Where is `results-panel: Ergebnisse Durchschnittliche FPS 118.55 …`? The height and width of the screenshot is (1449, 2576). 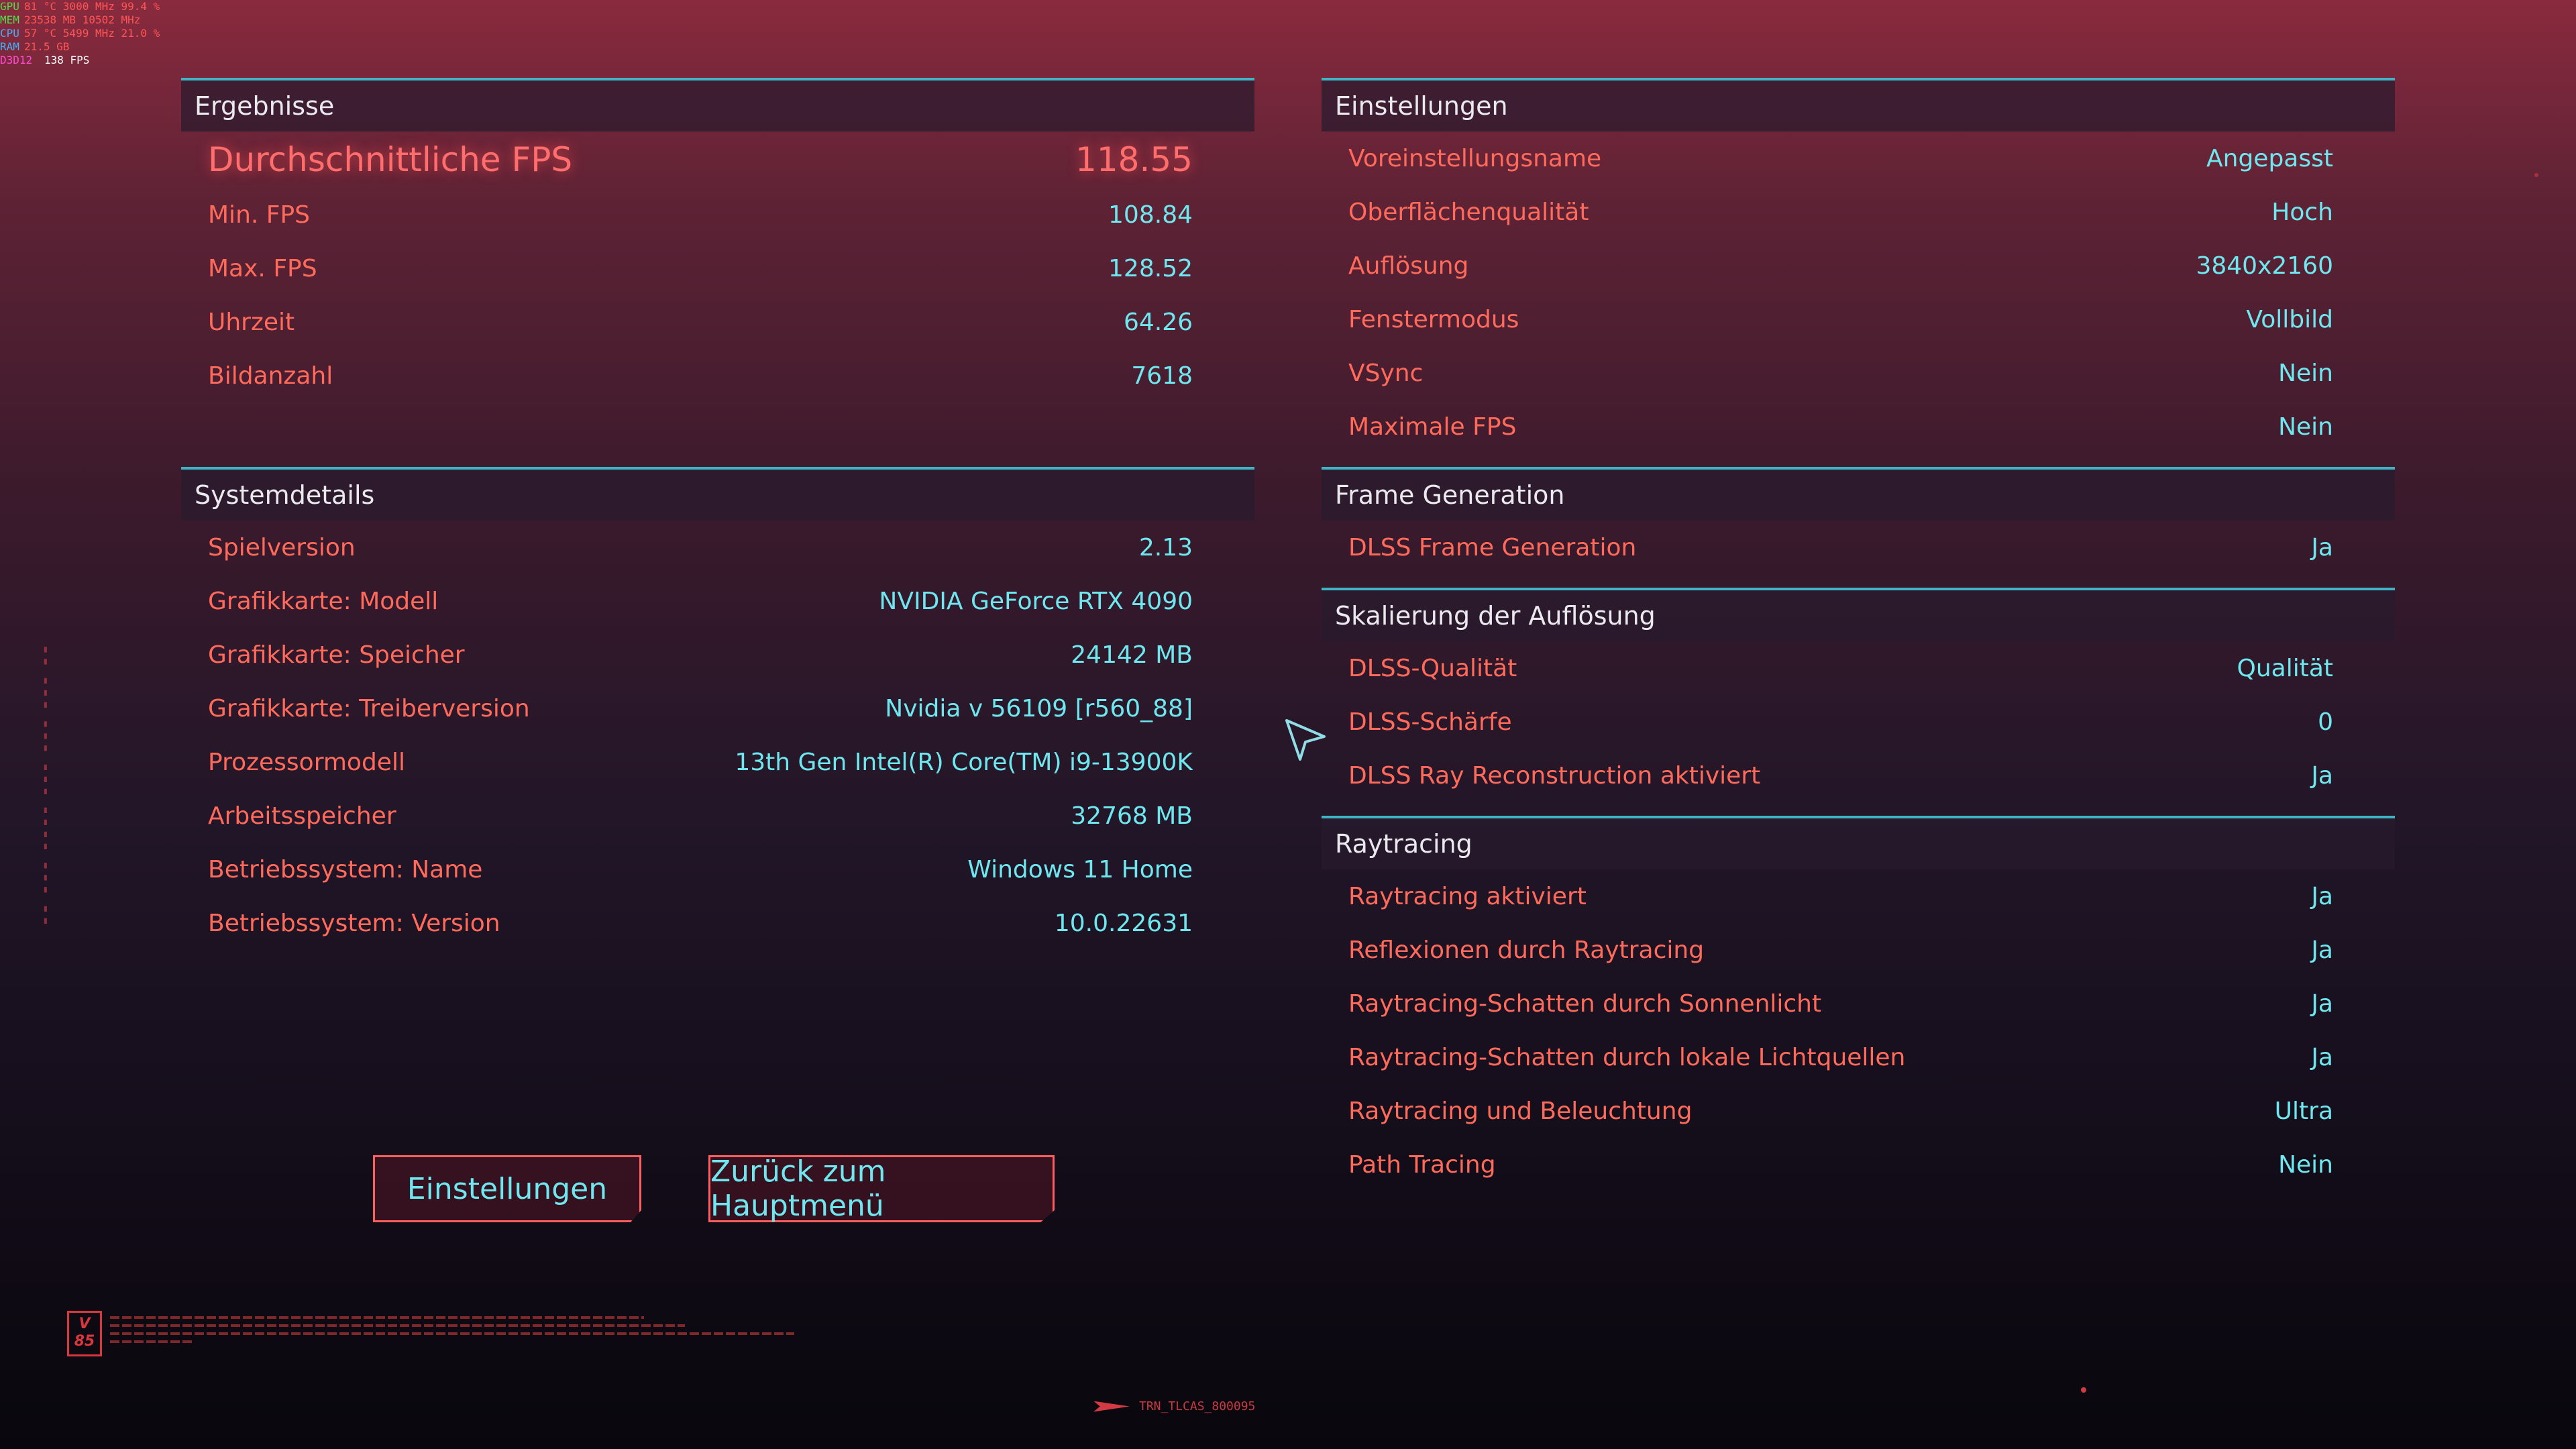
results-panel: Ergebnisse Durchschnittliche FPS 118.55 … is located at coordinates (717, 240).